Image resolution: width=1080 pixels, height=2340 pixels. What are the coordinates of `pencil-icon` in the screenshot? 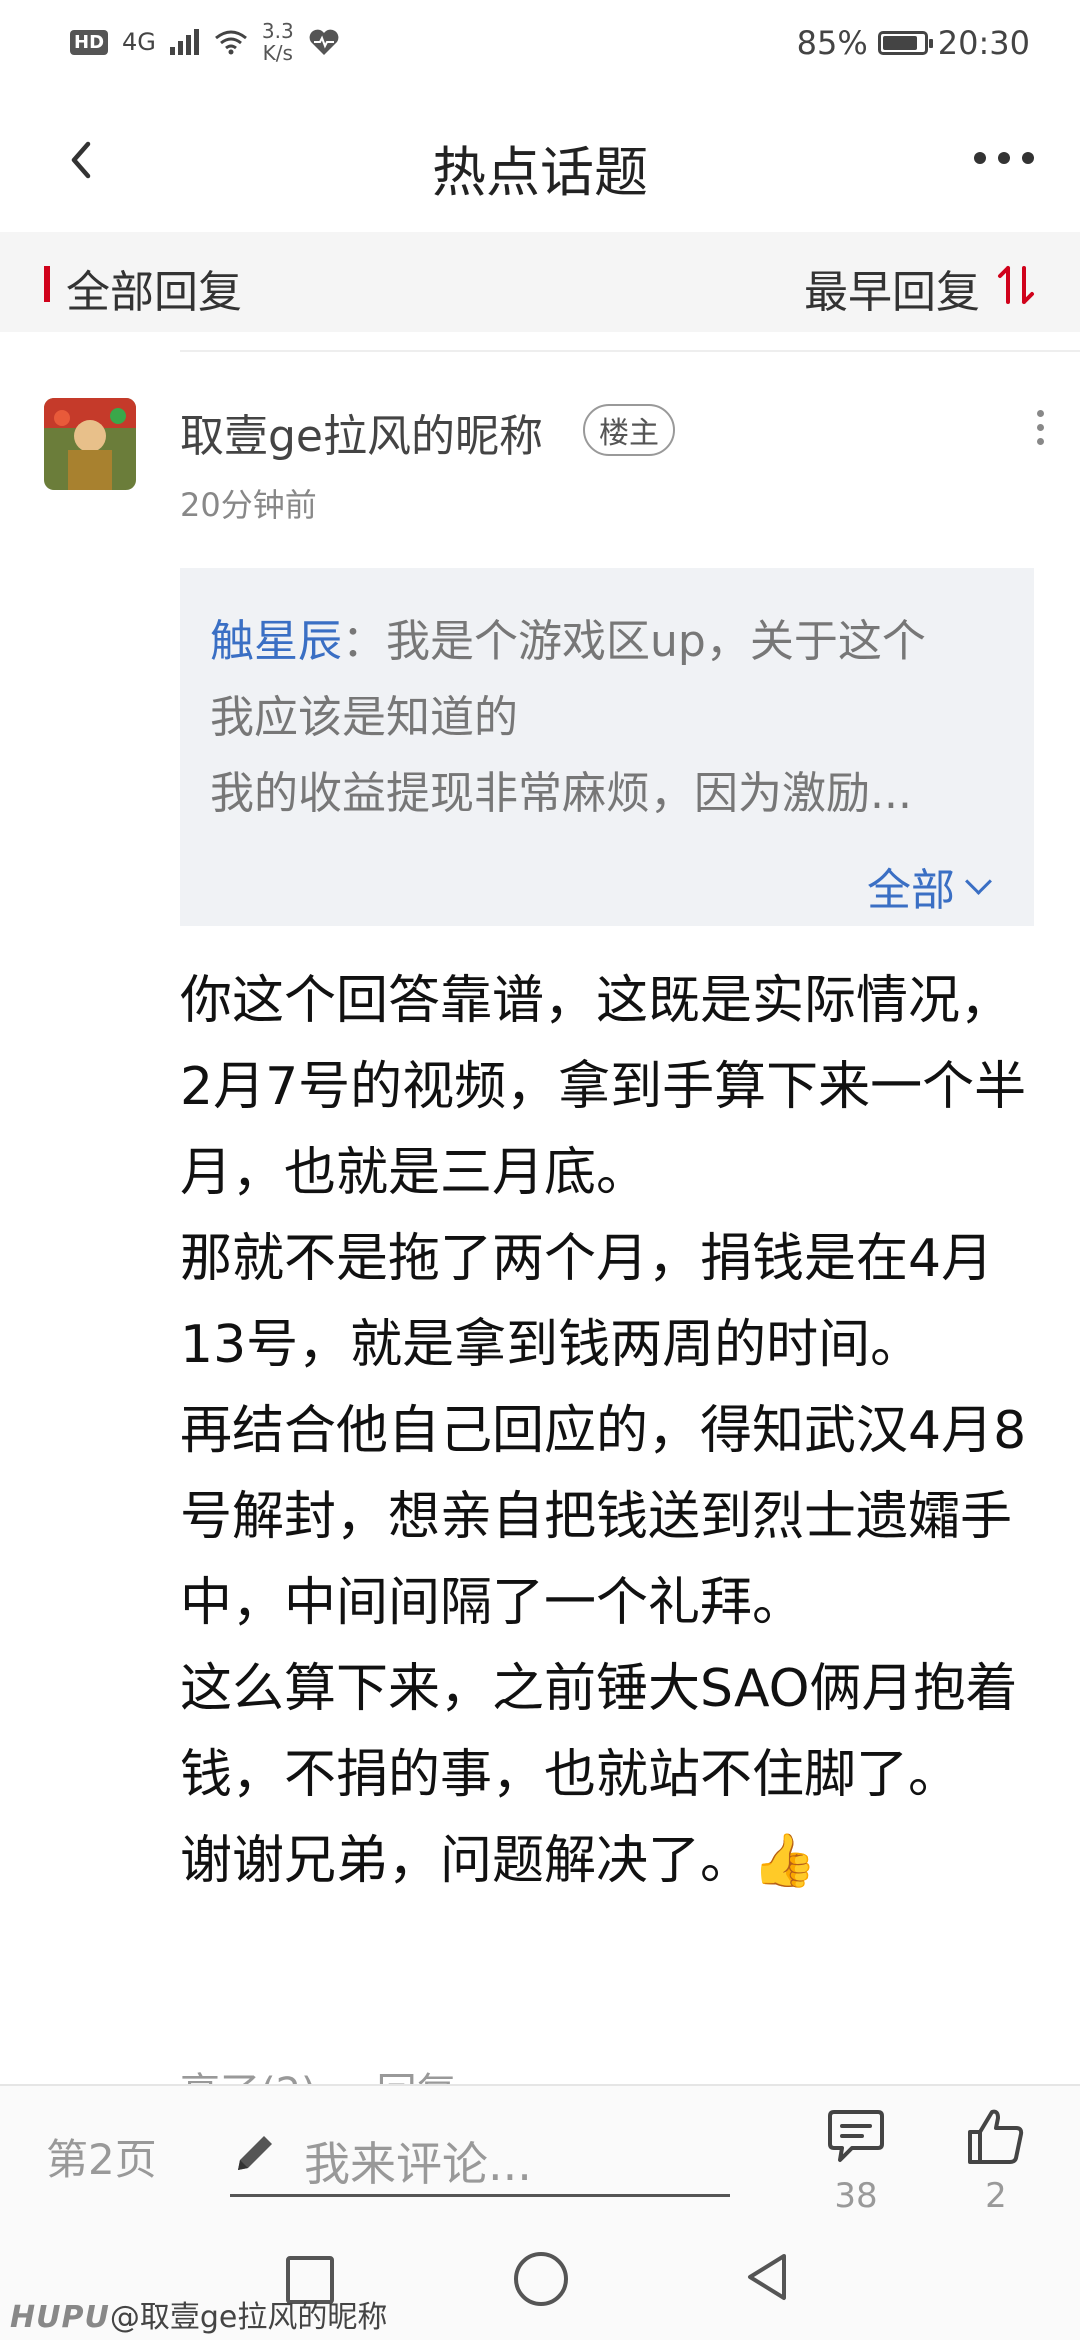 It's located at (255, 2153).